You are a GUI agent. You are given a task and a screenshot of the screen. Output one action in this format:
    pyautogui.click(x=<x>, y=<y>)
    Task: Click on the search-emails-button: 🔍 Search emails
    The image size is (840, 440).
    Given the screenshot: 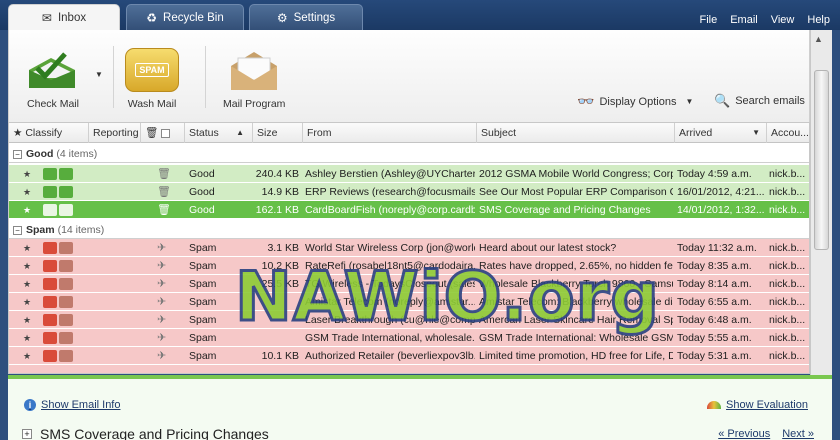 What is the action you would take?
    pyautogui.click(x=759, y=101)
    